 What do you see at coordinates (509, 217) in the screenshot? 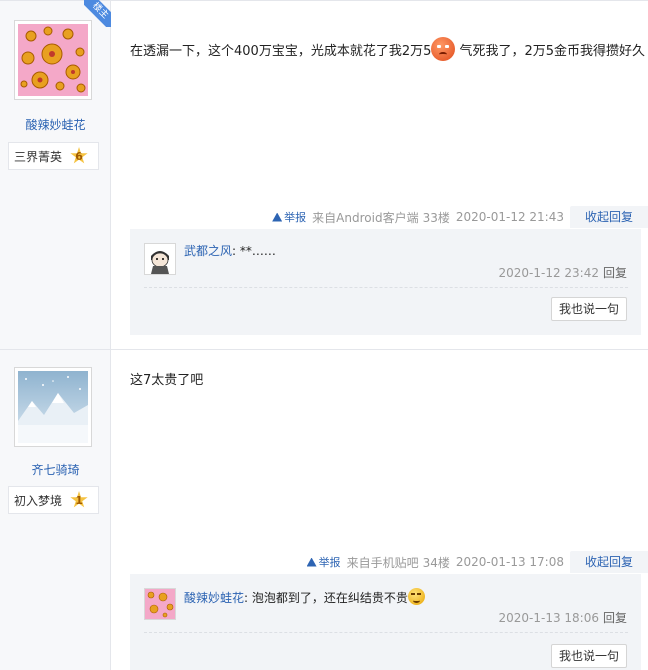
I see `post-time: 2020-01-12 21:43` at bounding box center [509, 217].